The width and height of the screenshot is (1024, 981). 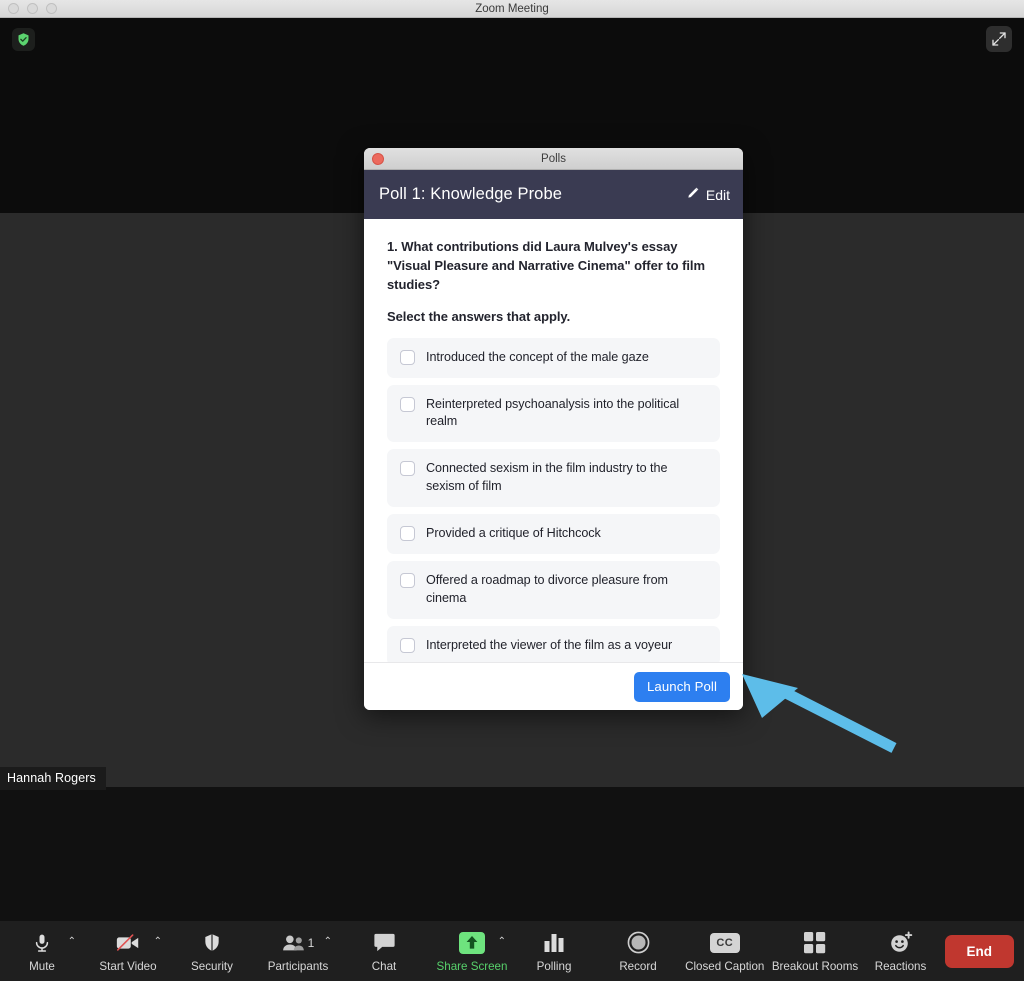 What do you see at coordinates (42, 966) in the screenshot?
I see `toolbar-label-mute: Mute` at bounding box center [42, 966].